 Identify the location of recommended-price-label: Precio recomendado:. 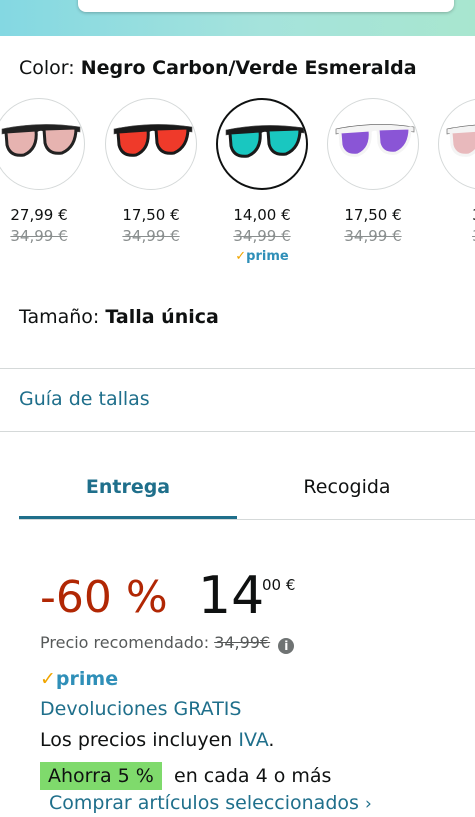
(125, 642).